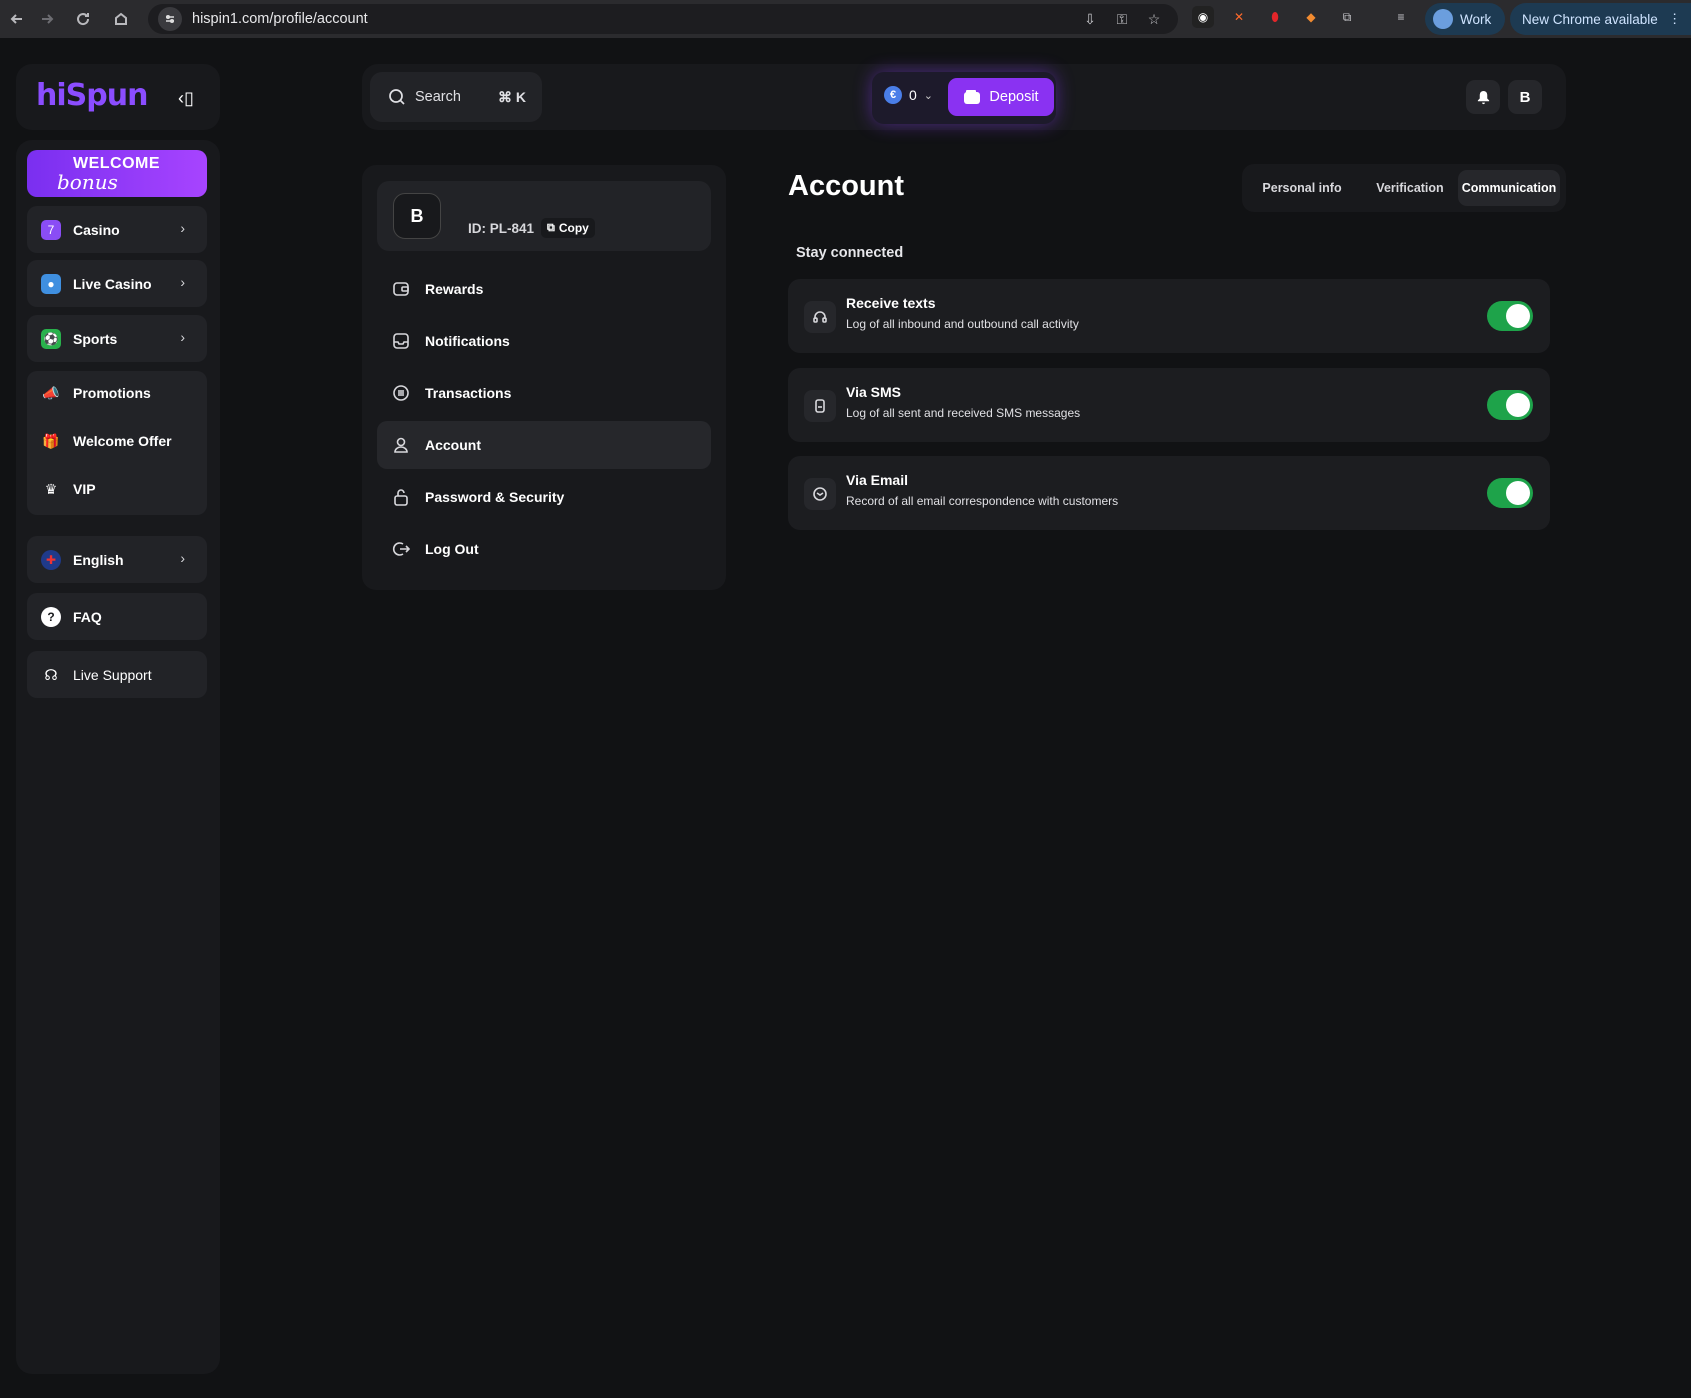 This screenshot has height=1398, width=1691. I want to click on menu-item-log-out: Log Out, so click(544, 549).